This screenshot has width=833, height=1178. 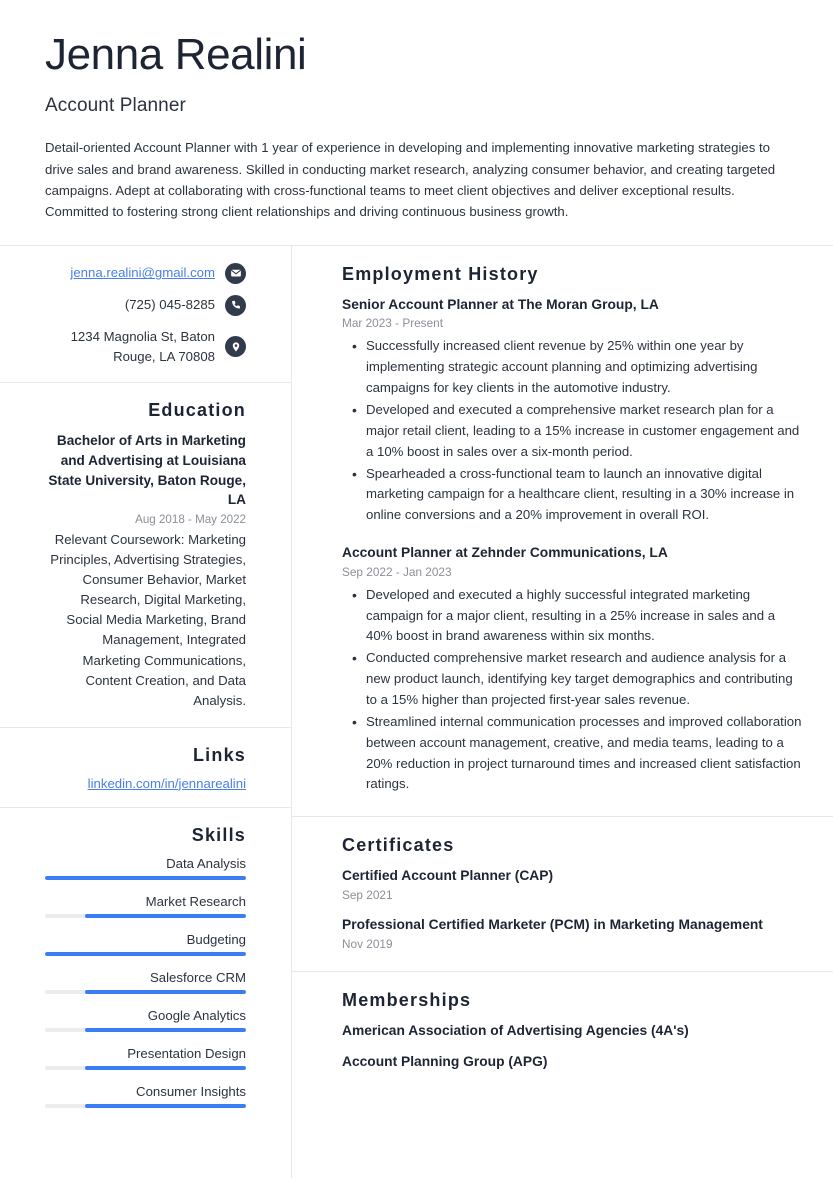 I want to click on skill-item: Presentation Design, so click(x=145, y=1058).